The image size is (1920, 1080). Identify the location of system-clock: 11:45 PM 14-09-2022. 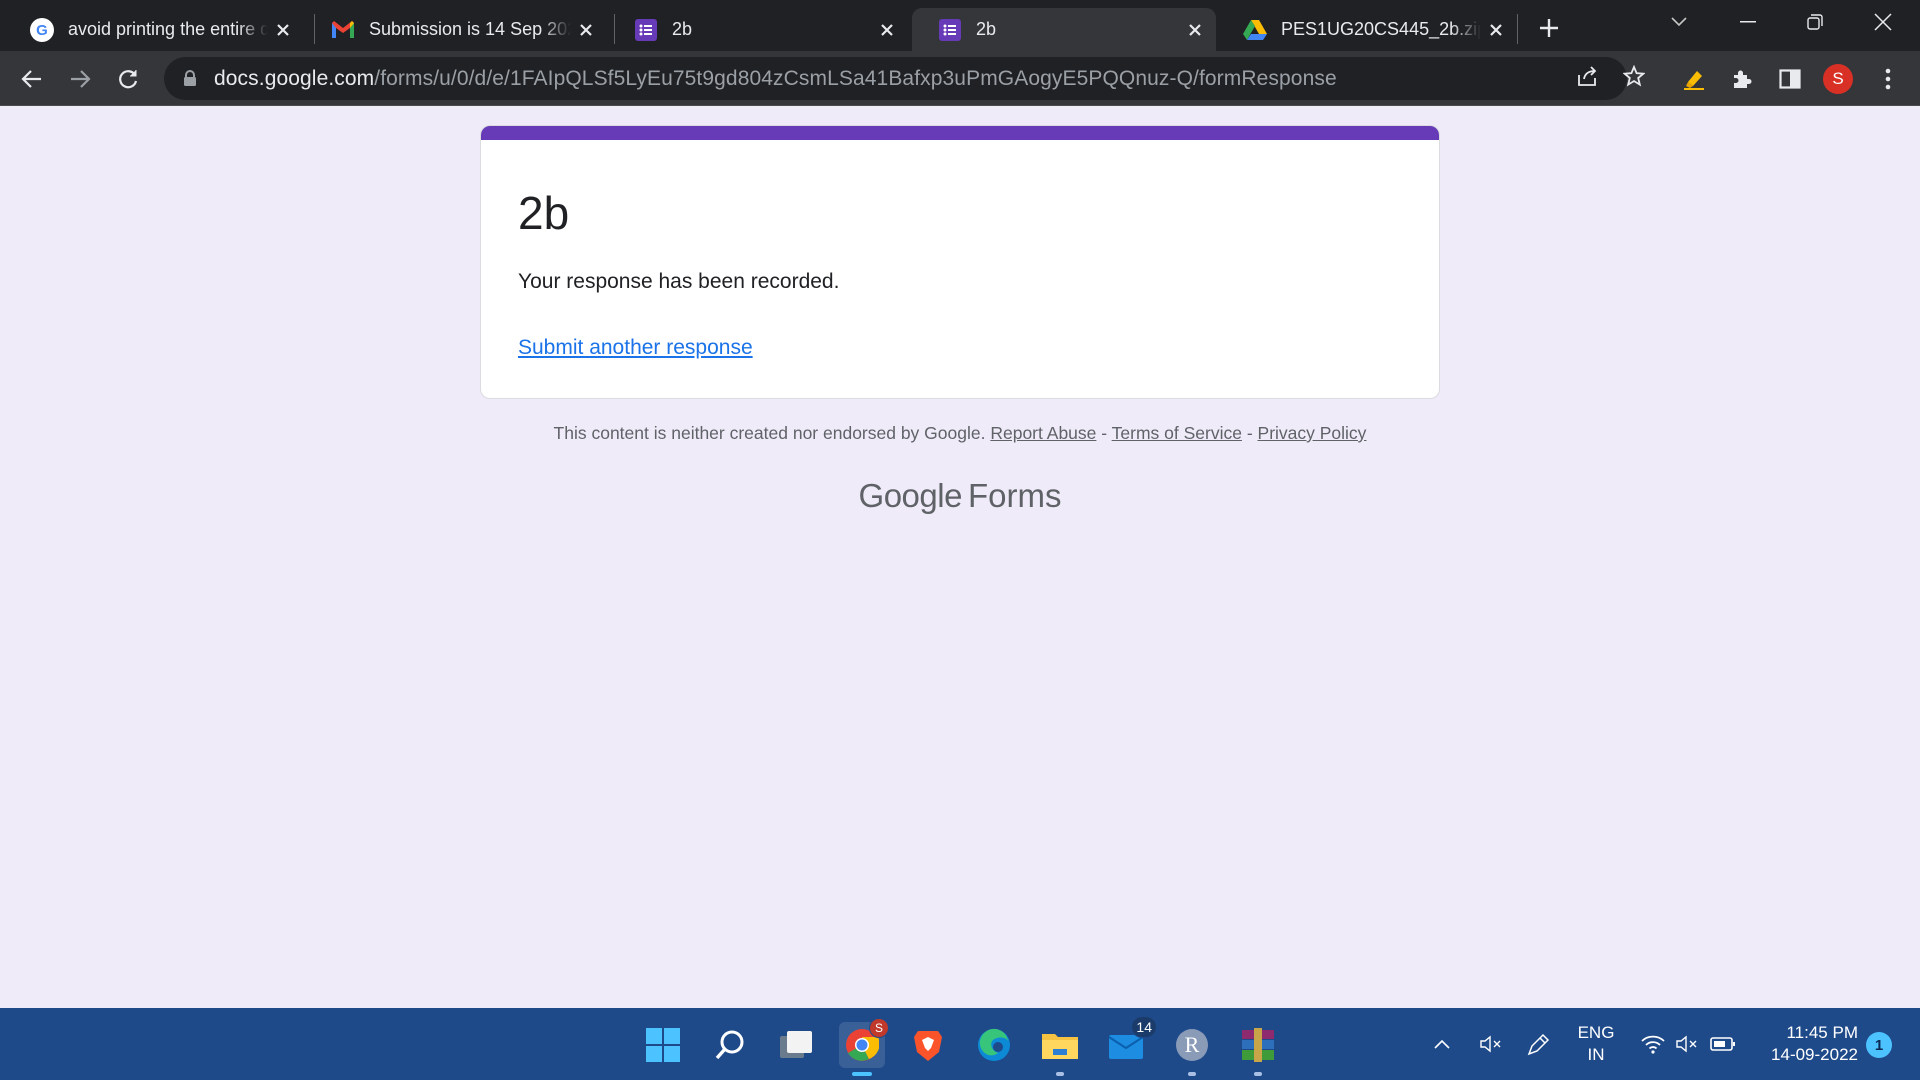
(1803, 1044).